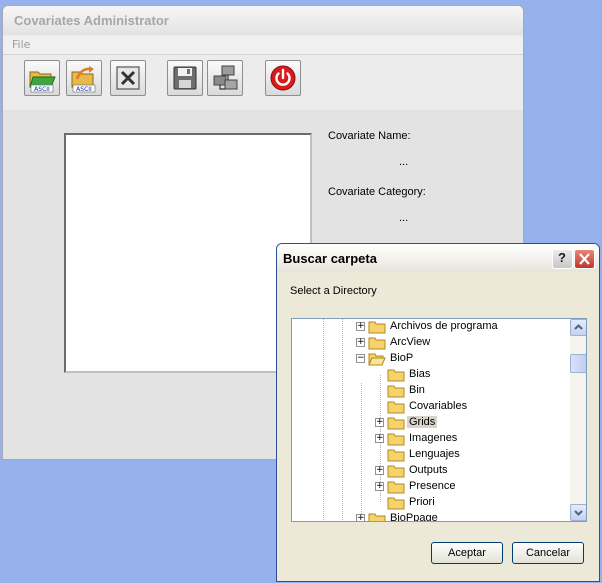 This screenshot has height=583, width=602. Describe the element at coordinates (470, 439) in the screenshot. I see `tree-item-imagenes: + Imagenes` at that location.